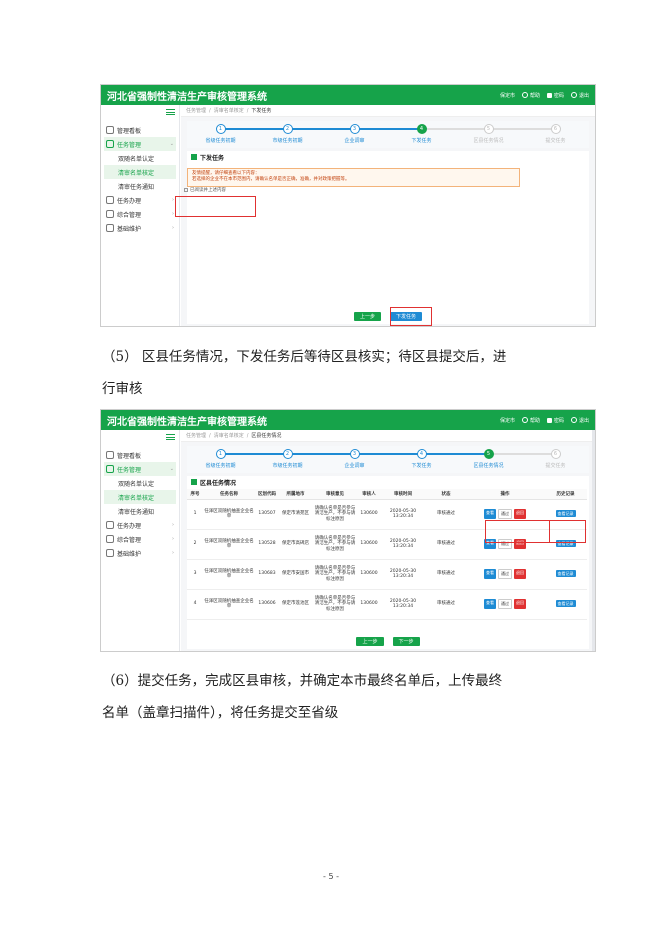 This screenshot has height=936, width=662. I want to click on highlight-operation-buttons, so click(517, 531).